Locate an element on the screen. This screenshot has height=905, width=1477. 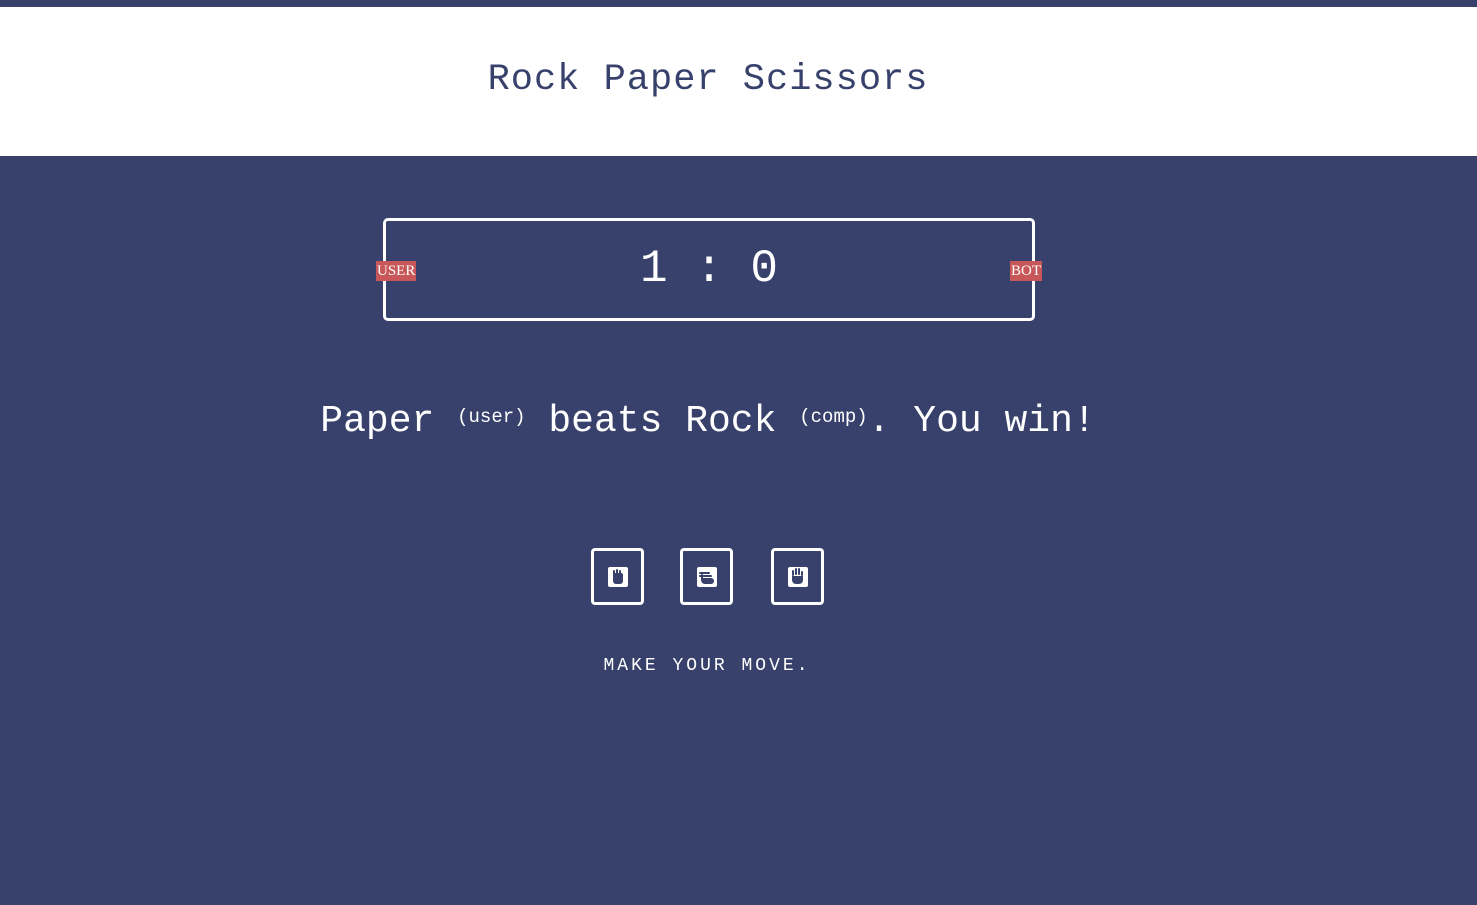
scissors-button is located at coordinates (797, 576).